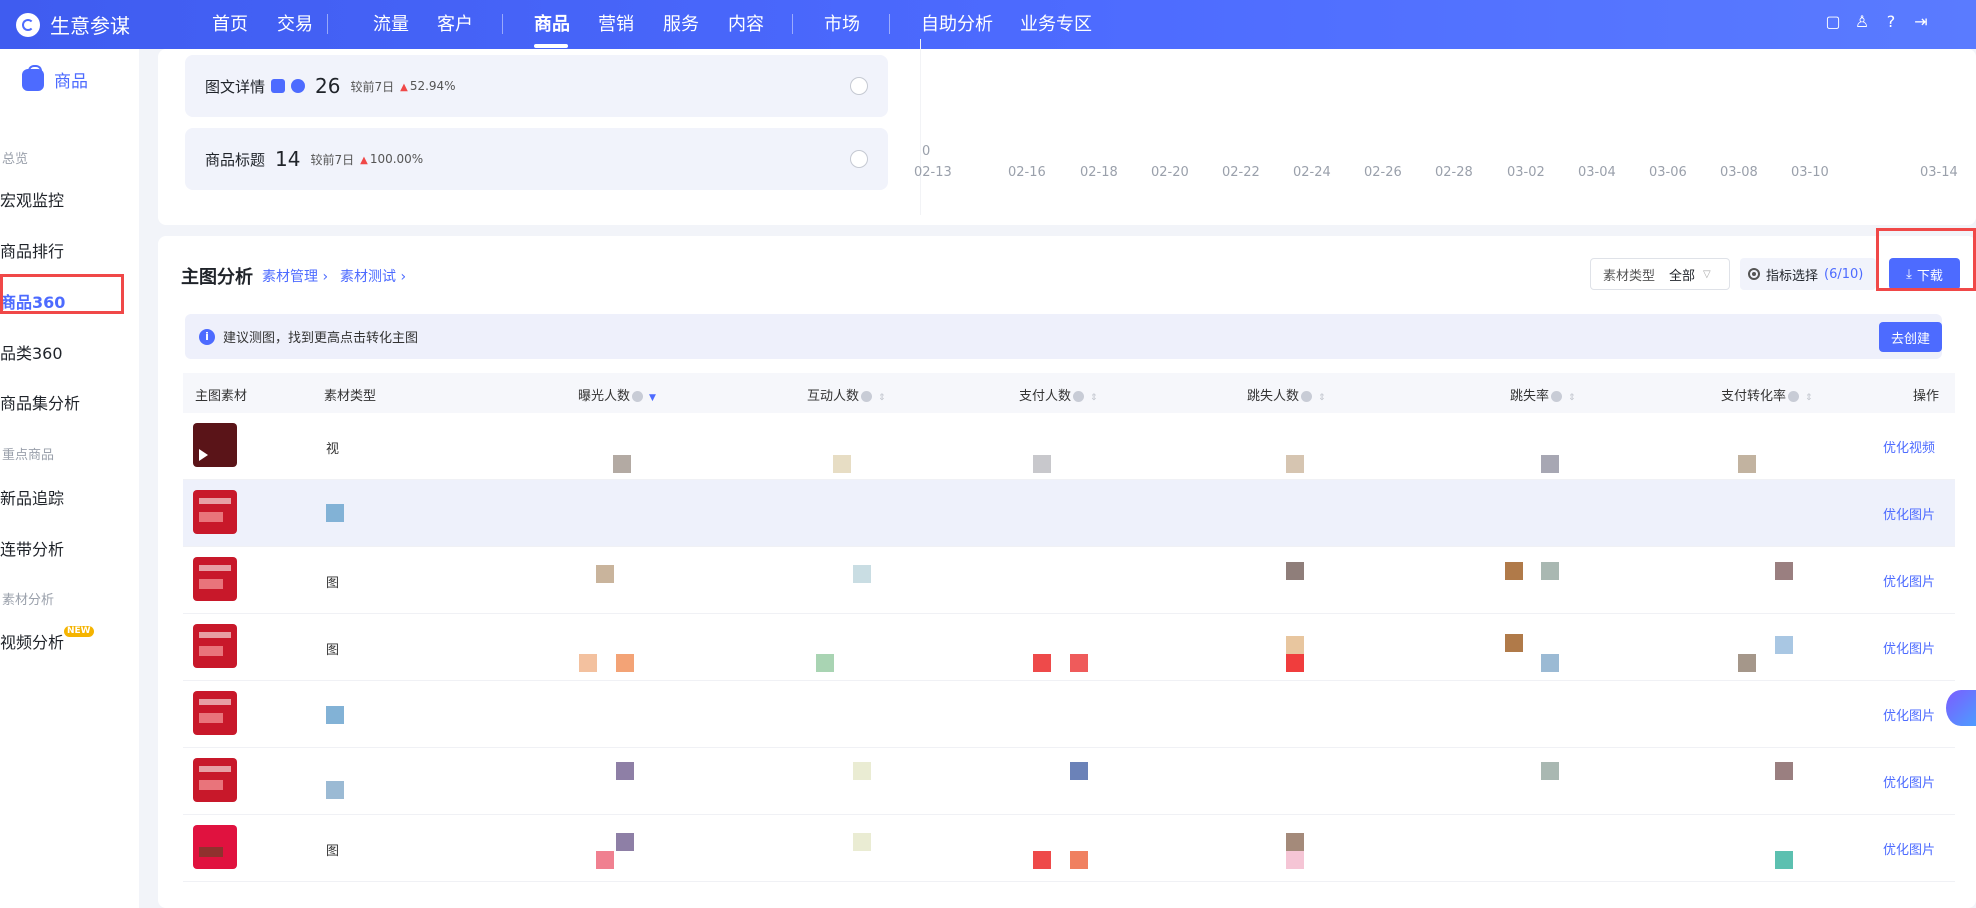 This screenshot has height=908, width=1976. Describe the element at coordinates (846, 394) in the screenshot. I see `col-interaction: 互动人数 ⇕` at that location.